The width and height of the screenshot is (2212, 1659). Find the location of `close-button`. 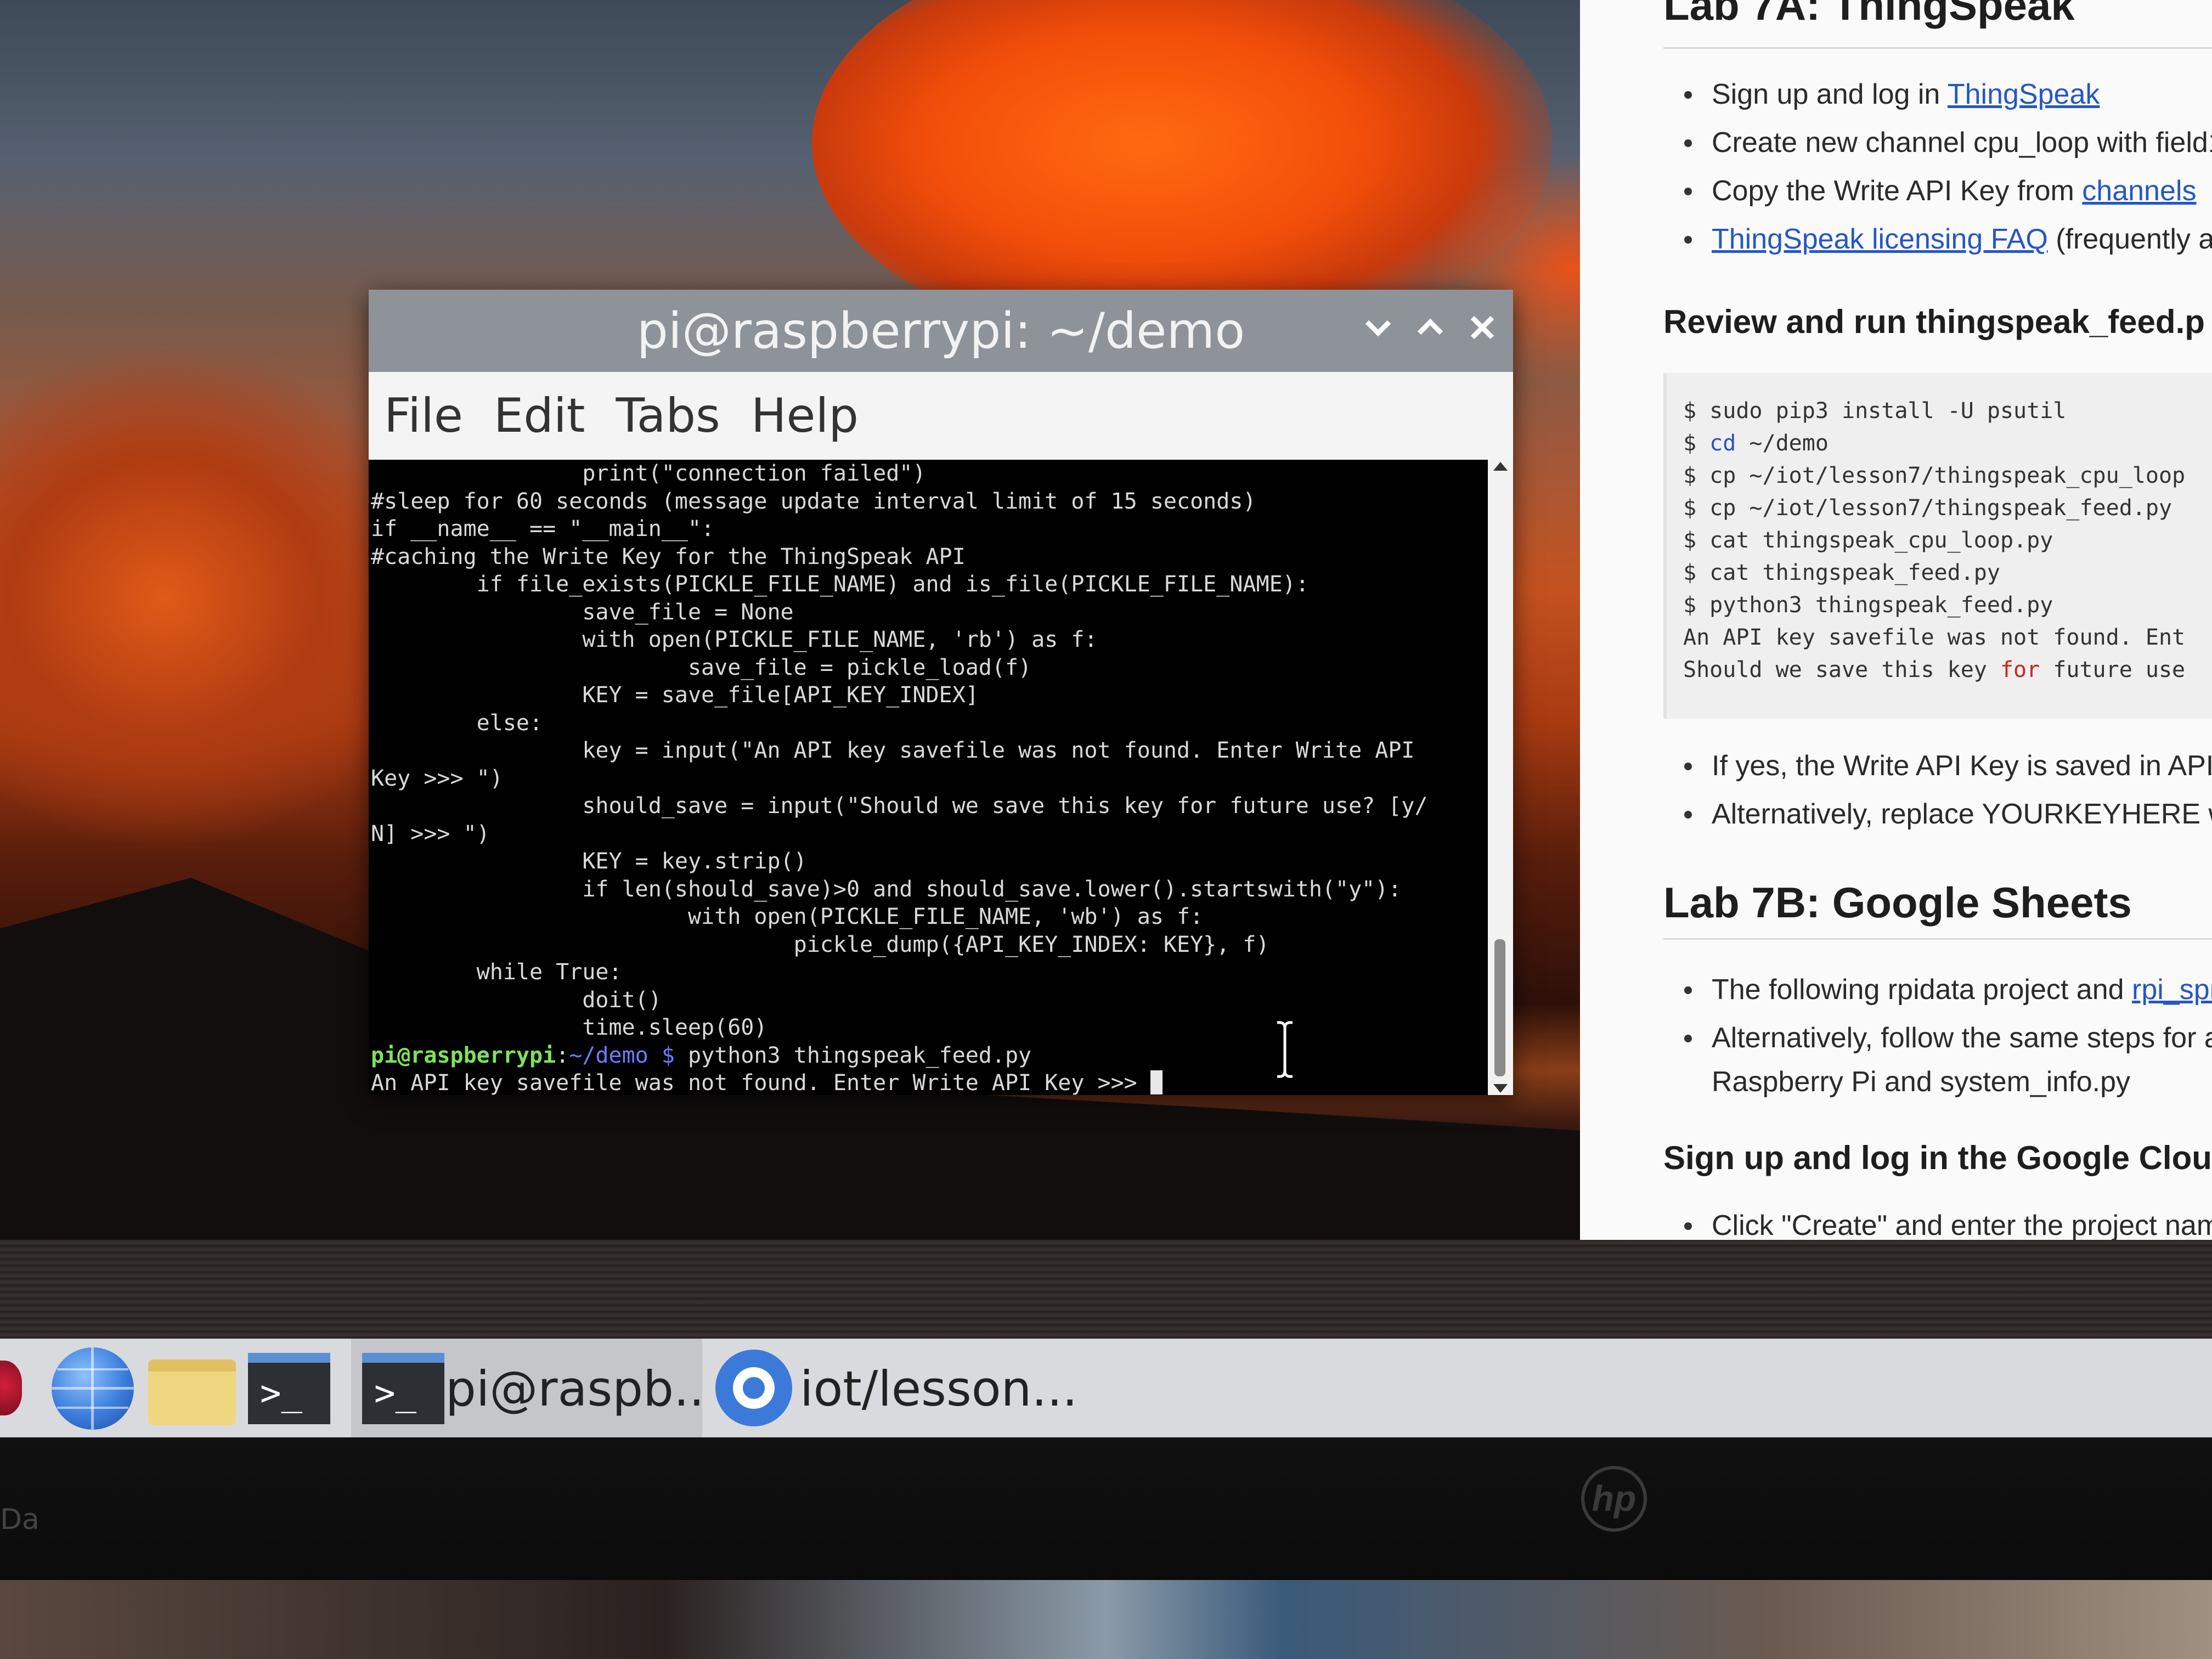

close-button is located at coordinates (1482, 329).